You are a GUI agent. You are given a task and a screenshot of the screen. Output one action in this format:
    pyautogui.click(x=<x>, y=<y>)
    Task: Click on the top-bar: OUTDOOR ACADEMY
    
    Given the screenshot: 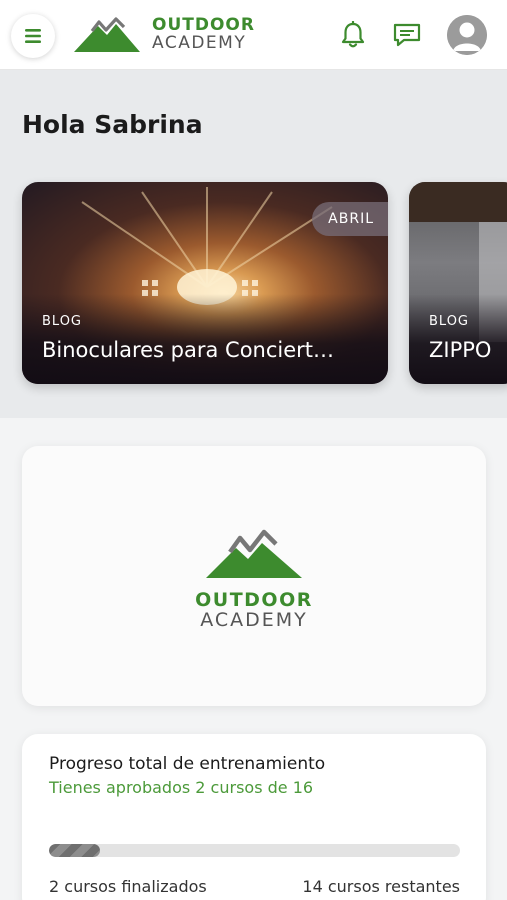 What is the action you would take?
    pyautogui.click(x=253, y=35)
    